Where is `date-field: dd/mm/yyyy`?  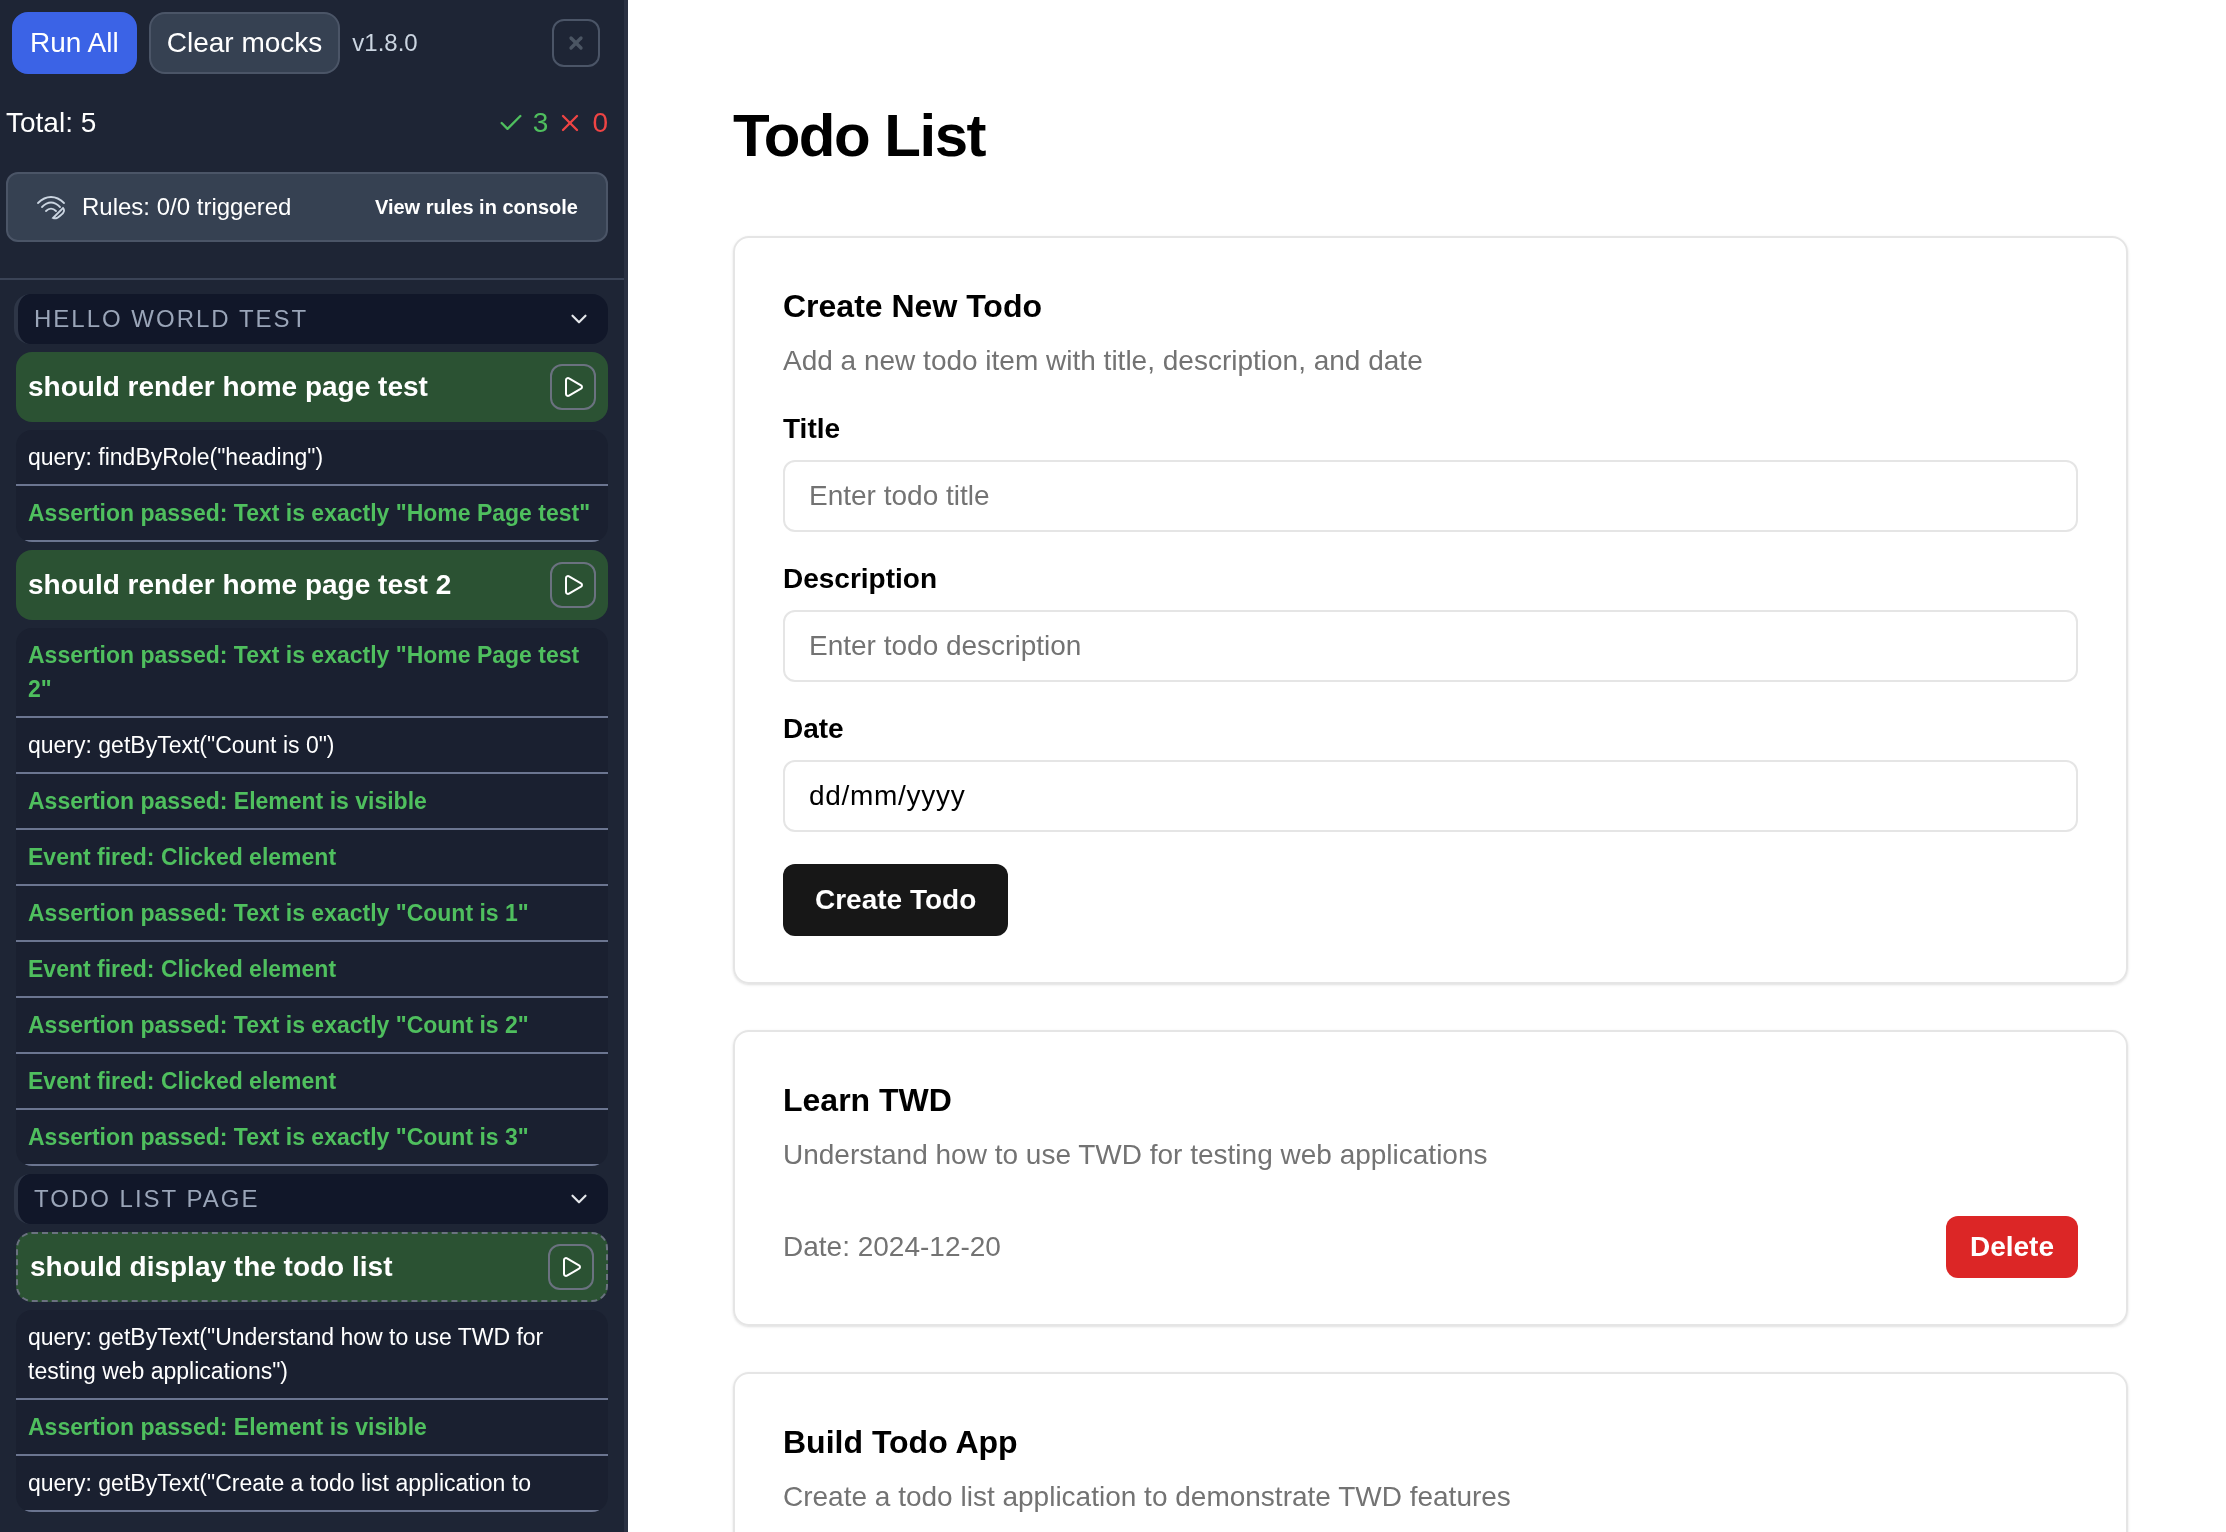 date-field: dd/mm/yyyy is located at coordinates (1430, 796).